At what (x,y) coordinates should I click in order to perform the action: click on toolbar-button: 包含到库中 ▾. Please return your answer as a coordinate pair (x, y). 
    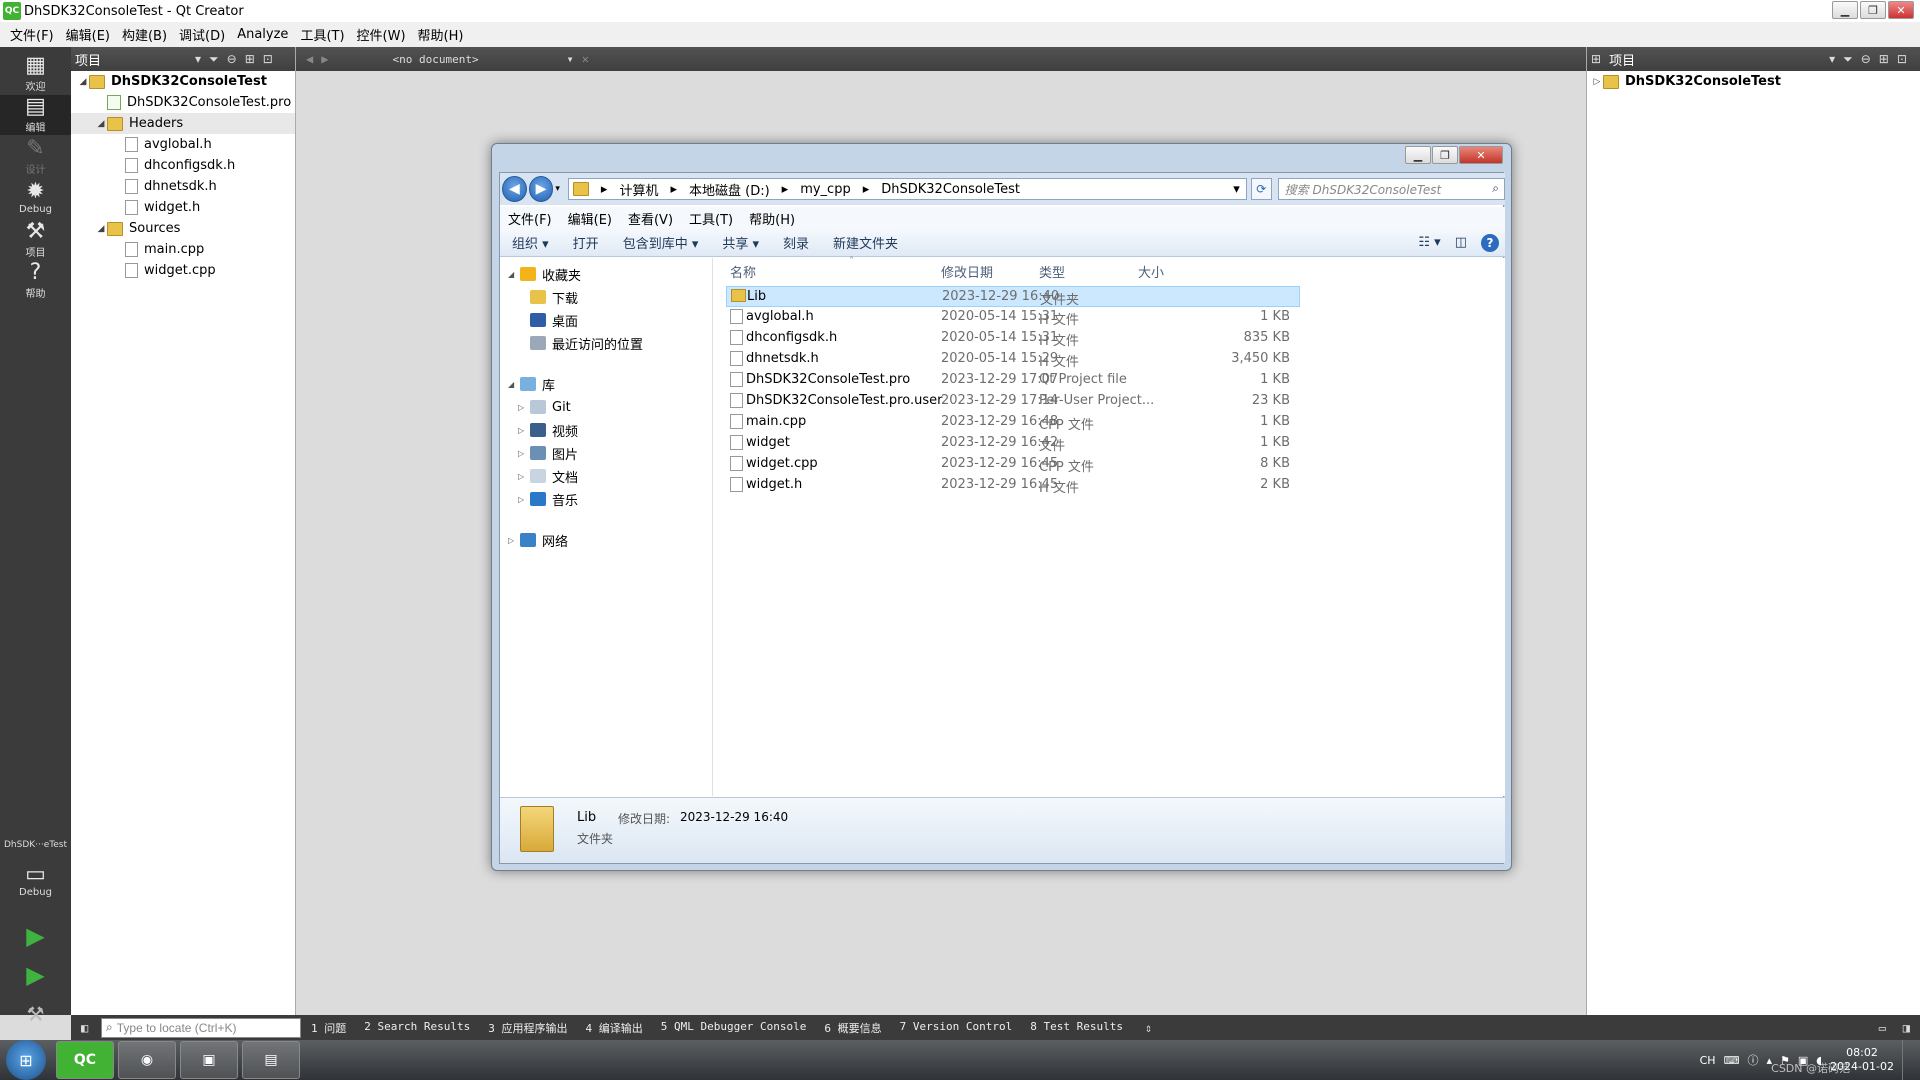
    Looking at the image, I should click on (661, 242).